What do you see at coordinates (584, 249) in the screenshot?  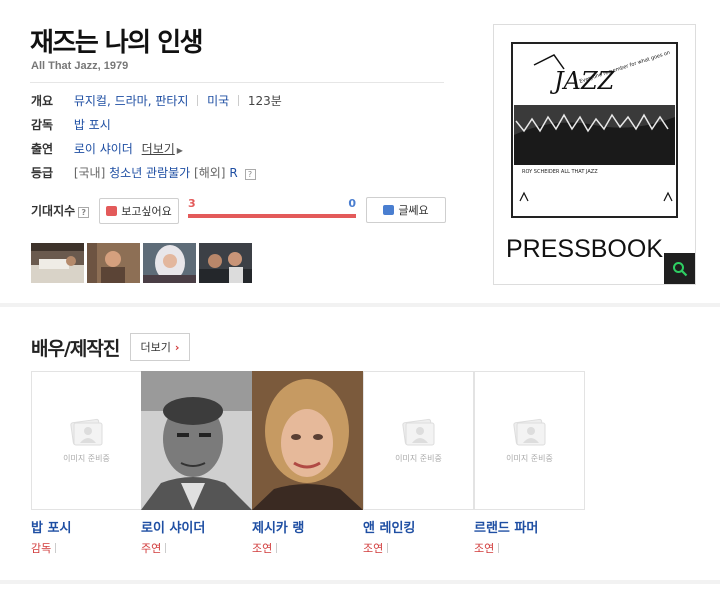 I see `pressbook-text: PRESSBOOK` at bounding box center [584, 249].